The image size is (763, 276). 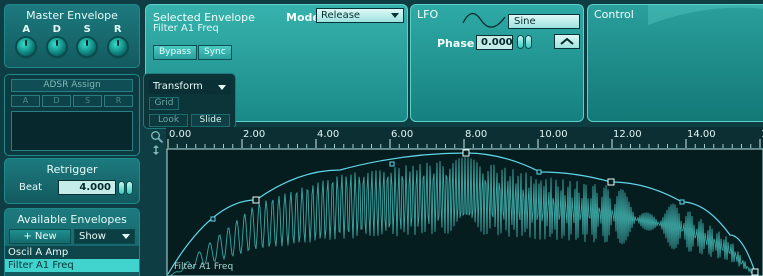 I want to click on ruler-tick-label: 6.00, so click(x=402, y=134).